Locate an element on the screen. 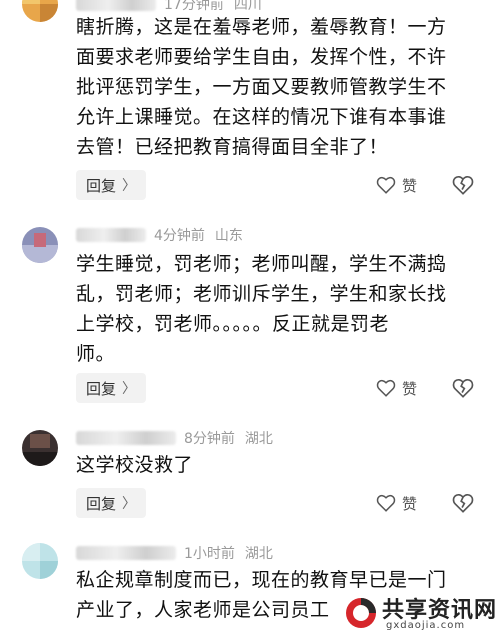 The width and height of the screenshot is (500, 636). comment-time: 4分钟前 is located at coordinates (179, 236).